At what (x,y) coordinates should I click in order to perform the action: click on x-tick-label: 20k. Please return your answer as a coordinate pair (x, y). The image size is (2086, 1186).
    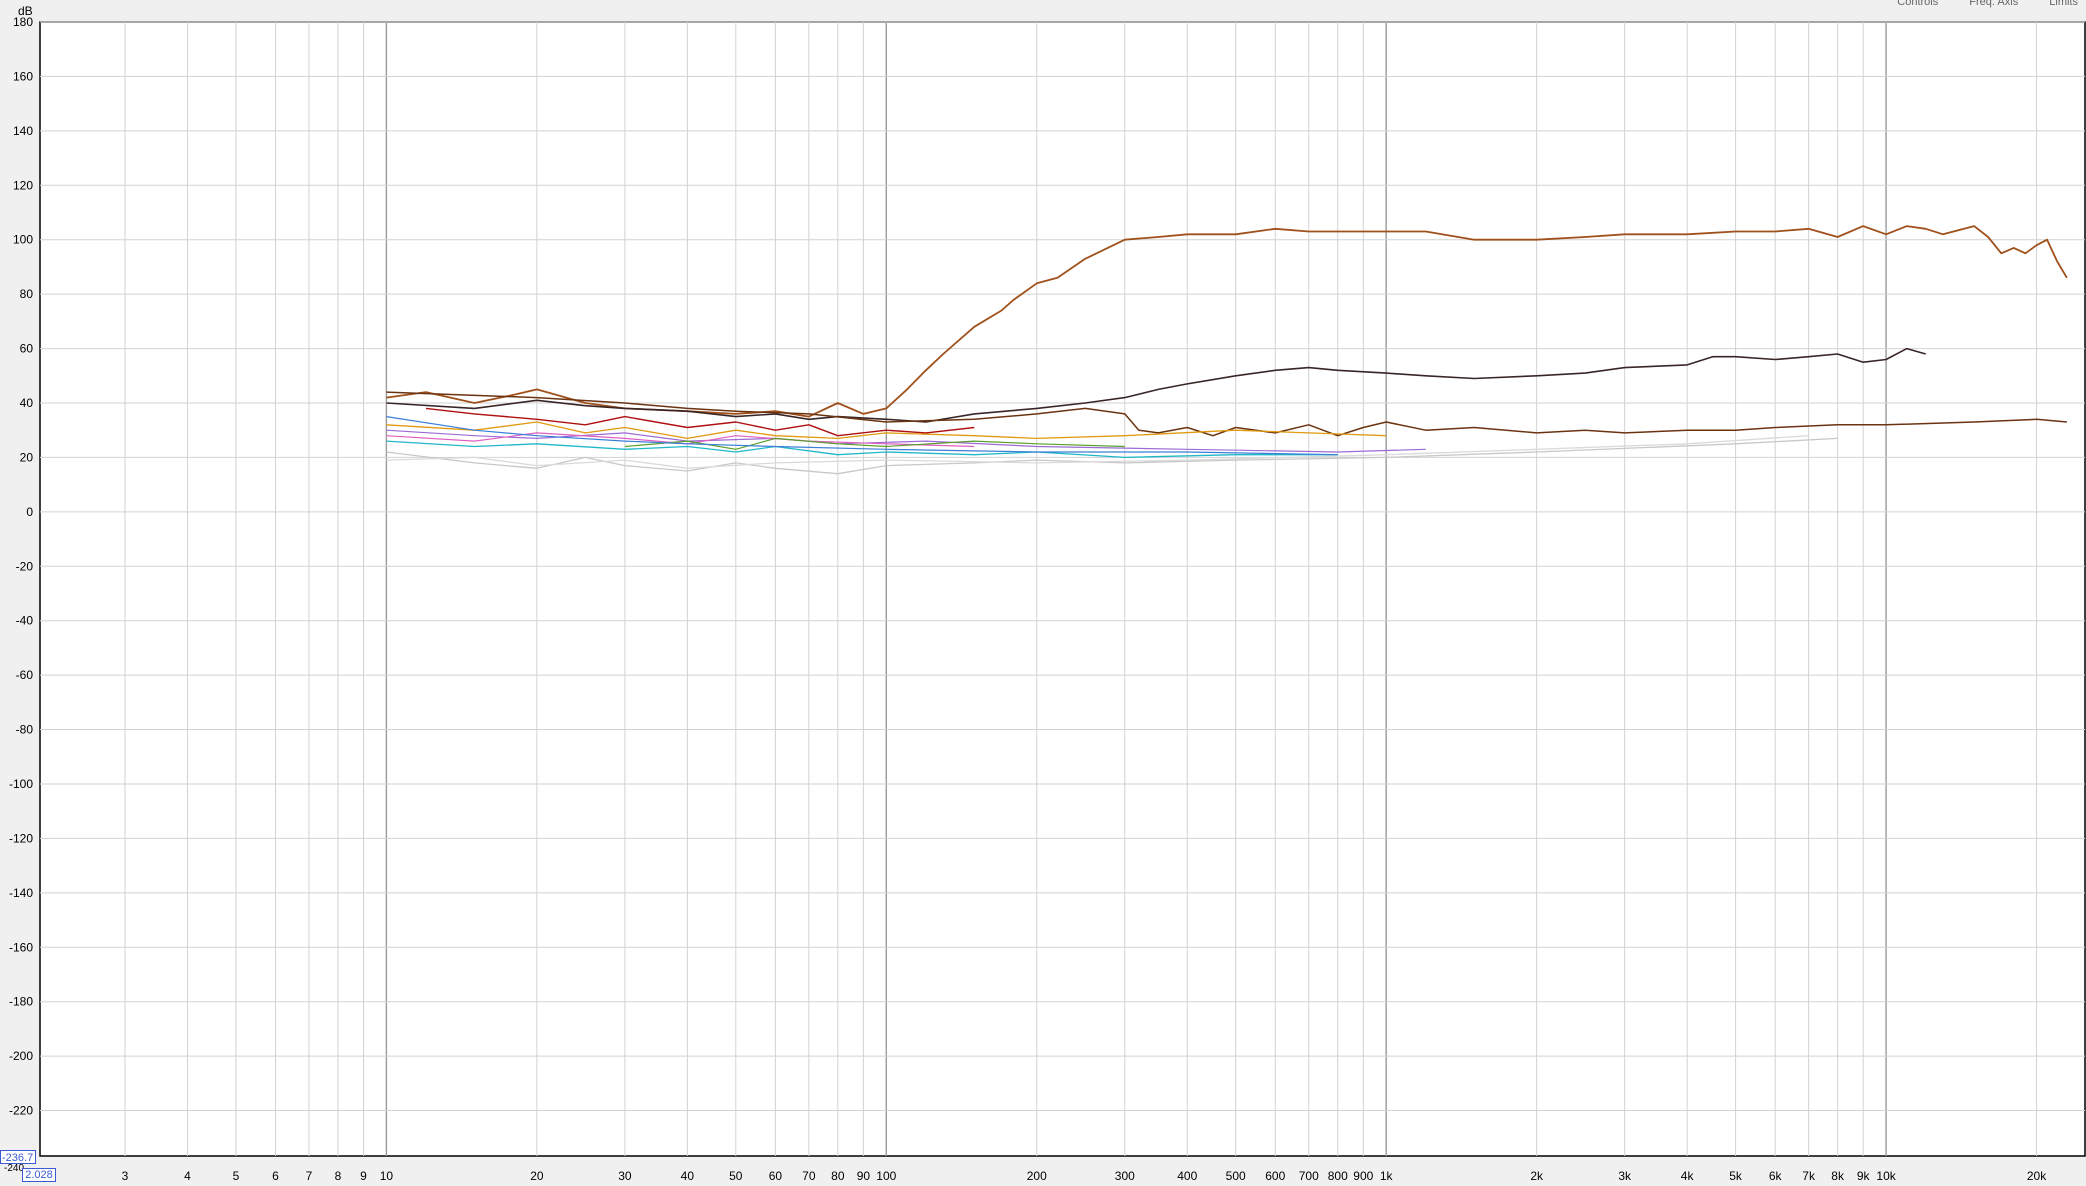
    Looking at the image, I should click on (2037, 1176).